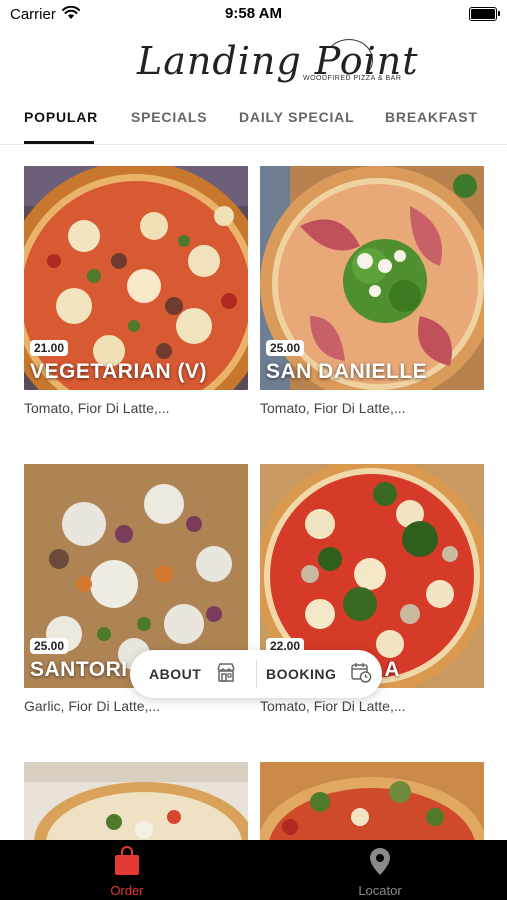  I want to click on battery-icon, so click(484, 14).